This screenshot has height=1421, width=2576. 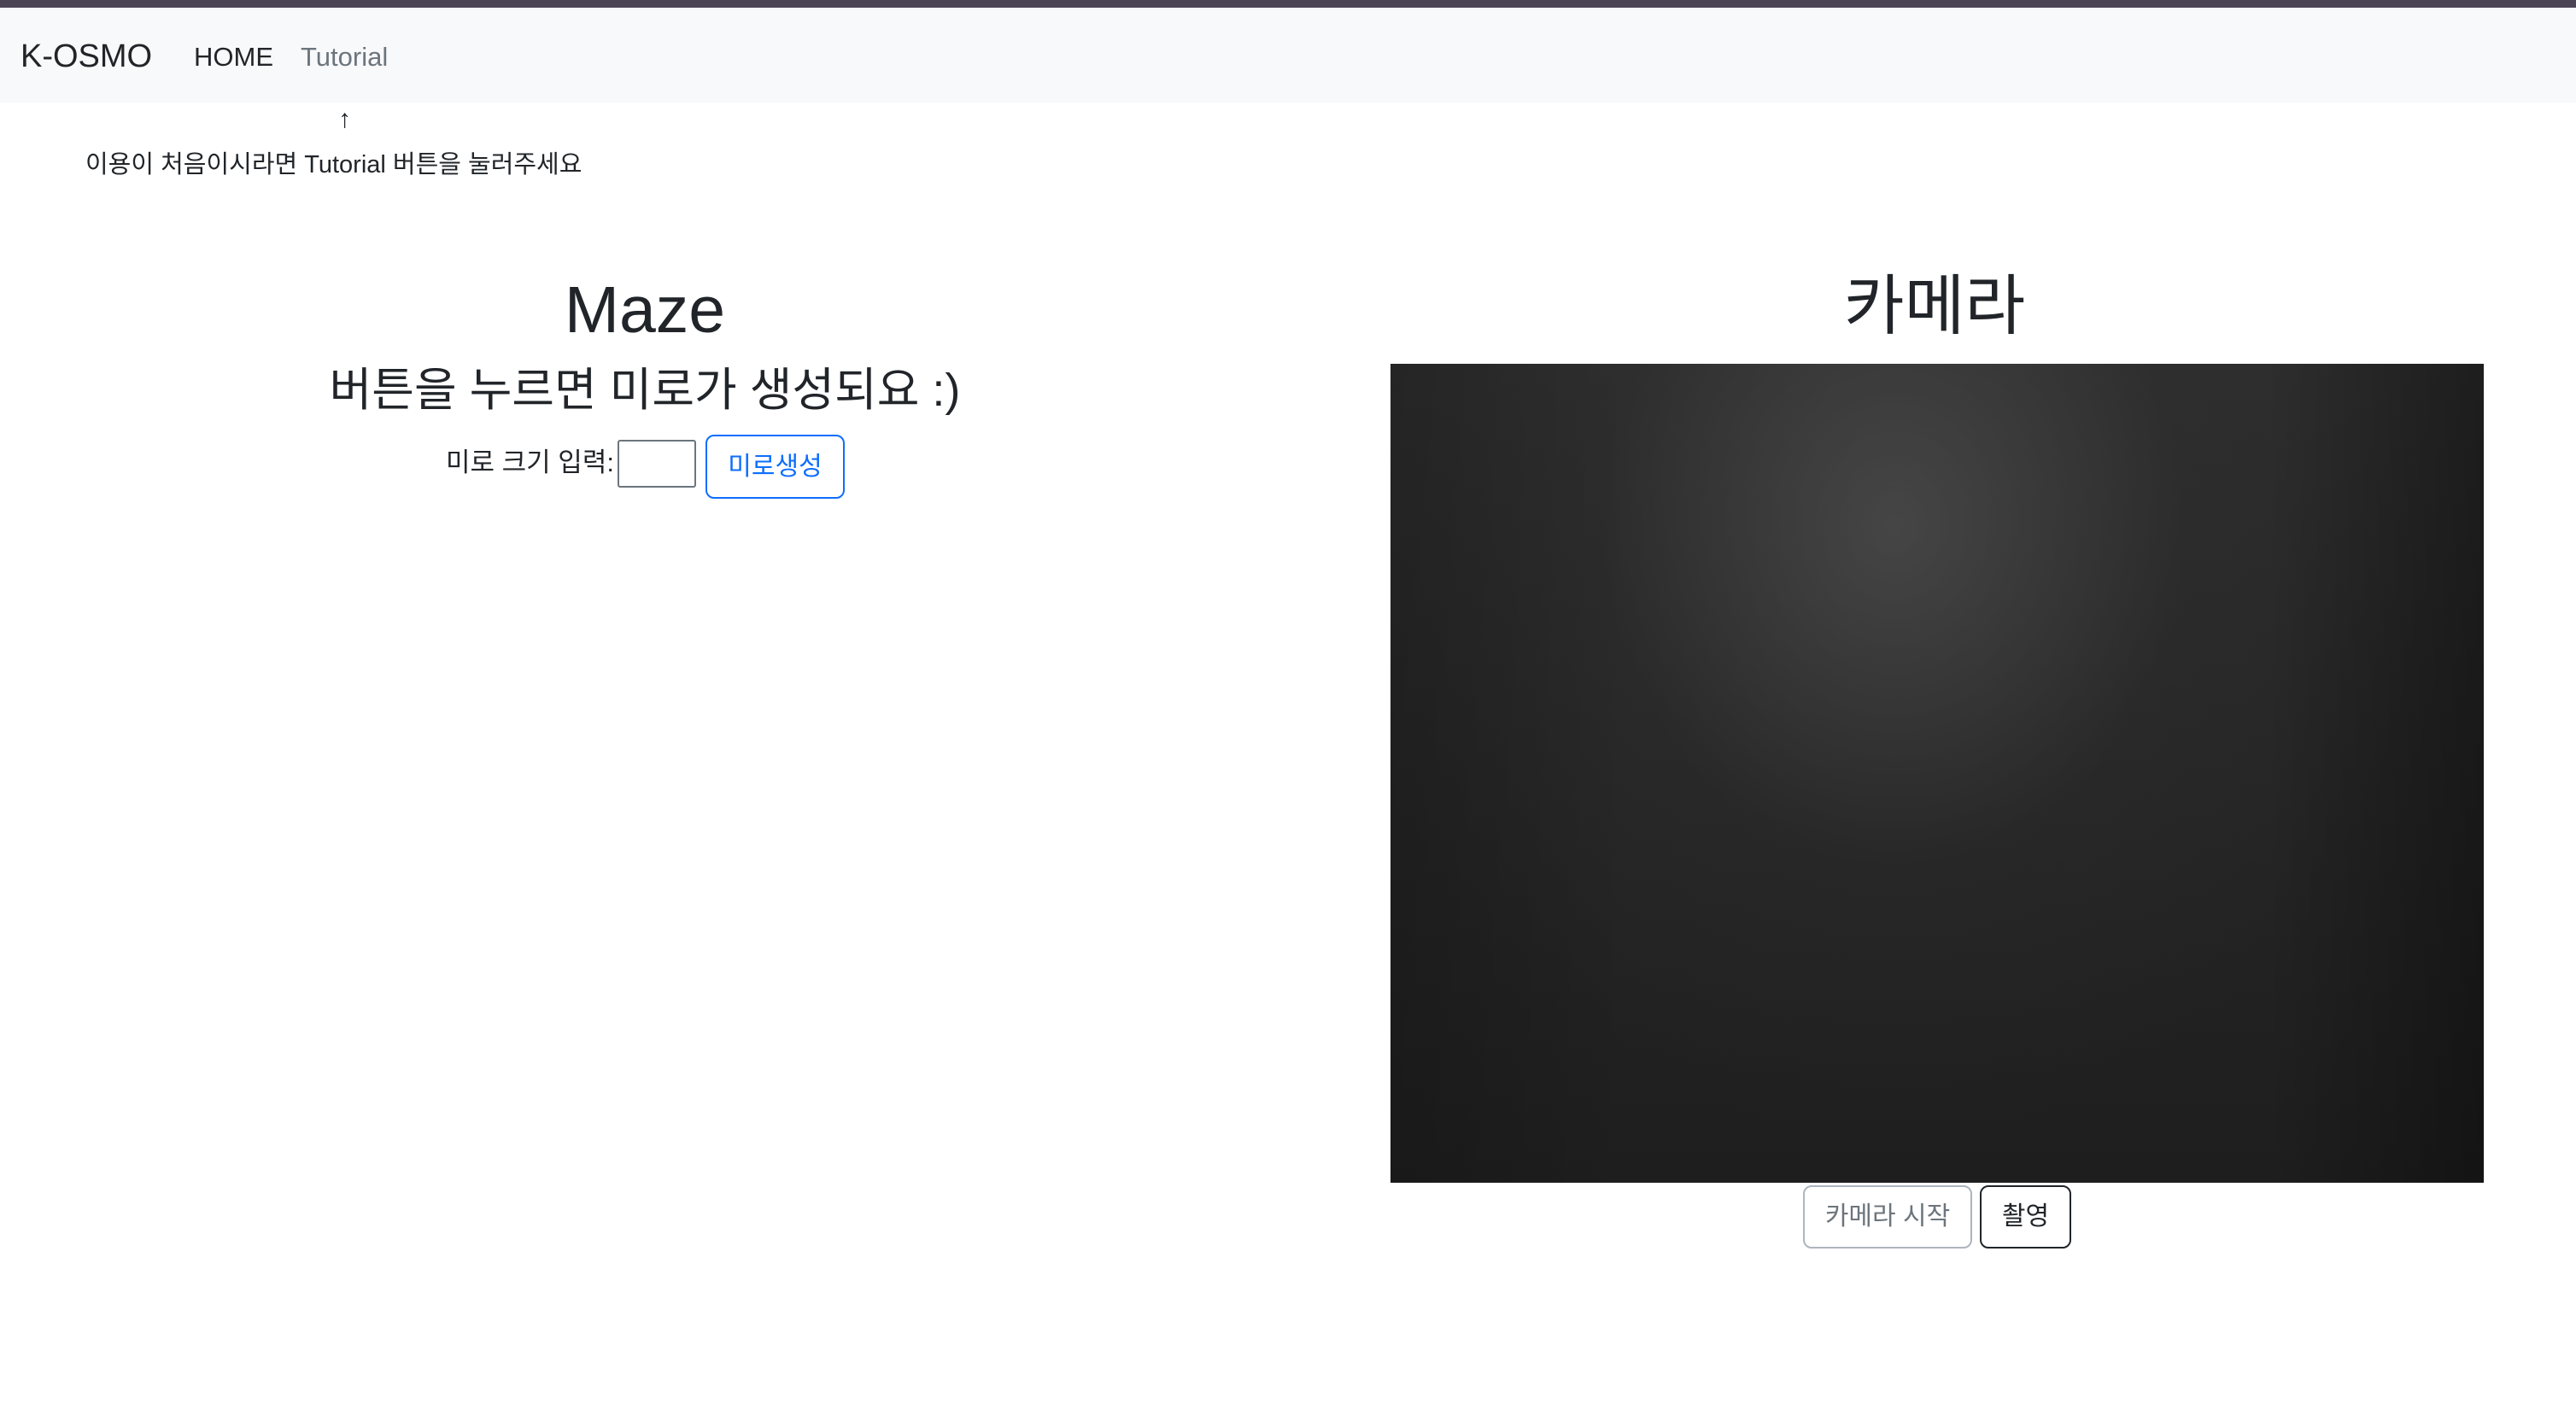 What do you see at coordinates (775, 467) in the screenshot?
I see `generate-maze-button: 미로생성` at bounding box center [775, 467].